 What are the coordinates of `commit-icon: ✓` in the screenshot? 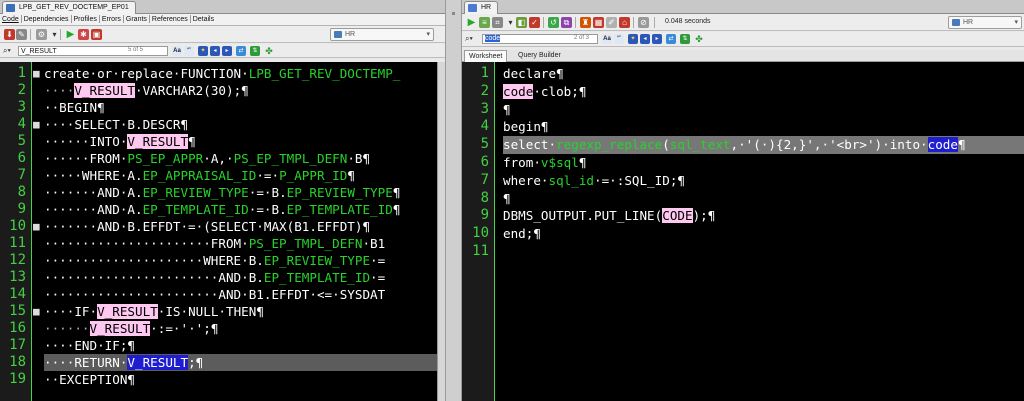 It's located at (534, 22).